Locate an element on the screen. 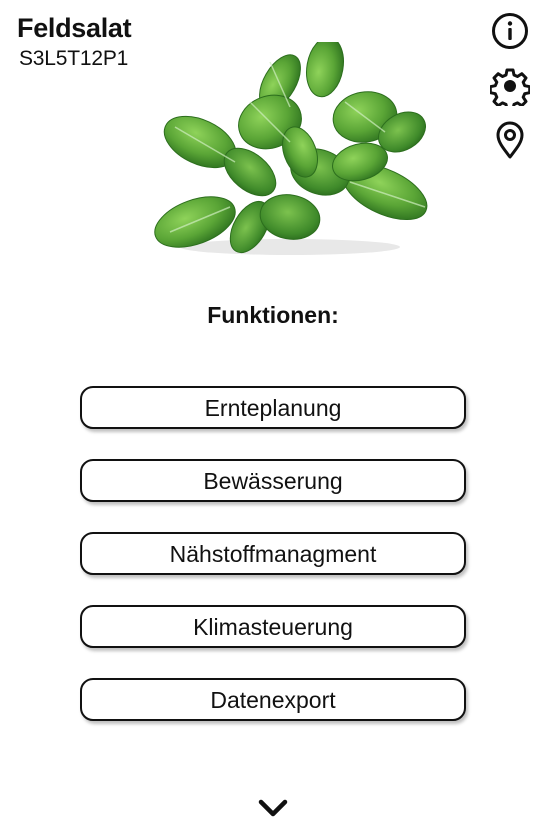 The height and width of the screenshot is (838, 546). settings-button is located at coordinates (510, 86).